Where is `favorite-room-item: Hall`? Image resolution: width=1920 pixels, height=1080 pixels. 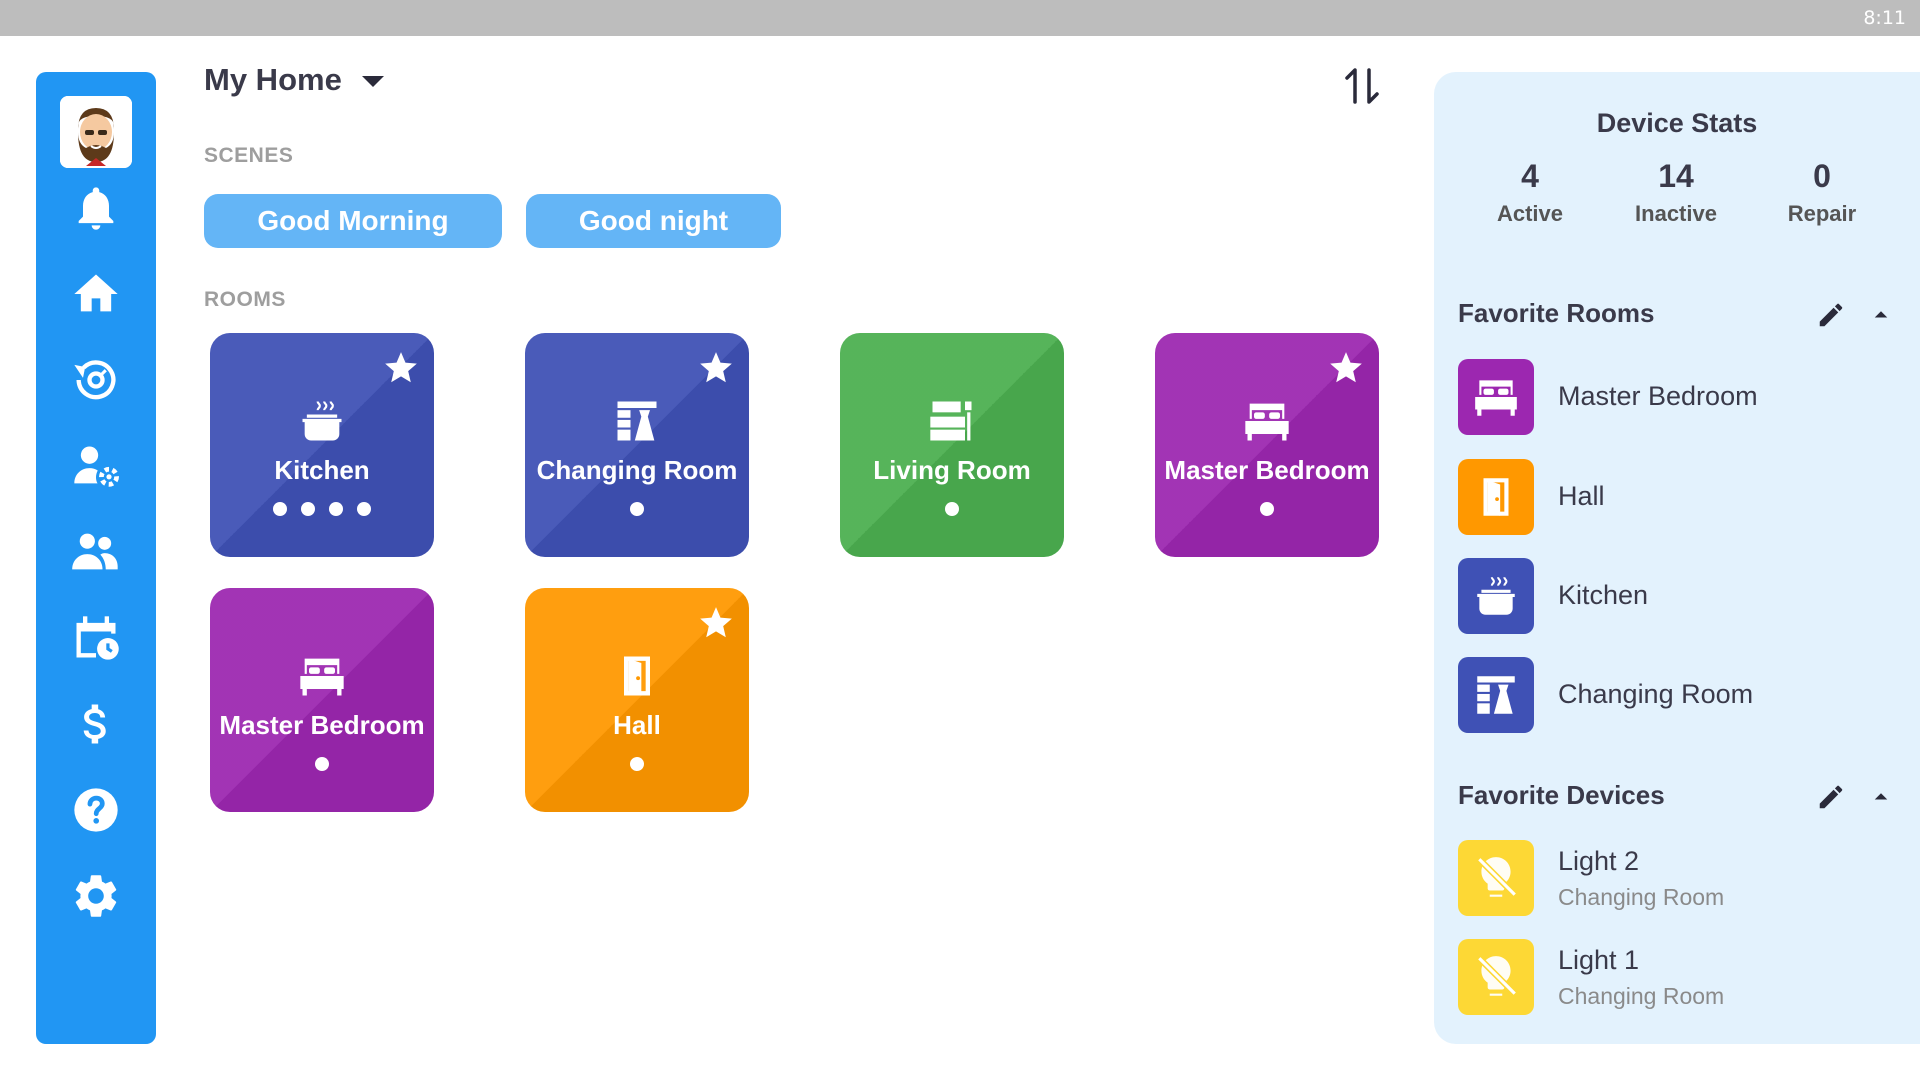 favorite-room-item: Hall is located at coordinates (1678, 497).